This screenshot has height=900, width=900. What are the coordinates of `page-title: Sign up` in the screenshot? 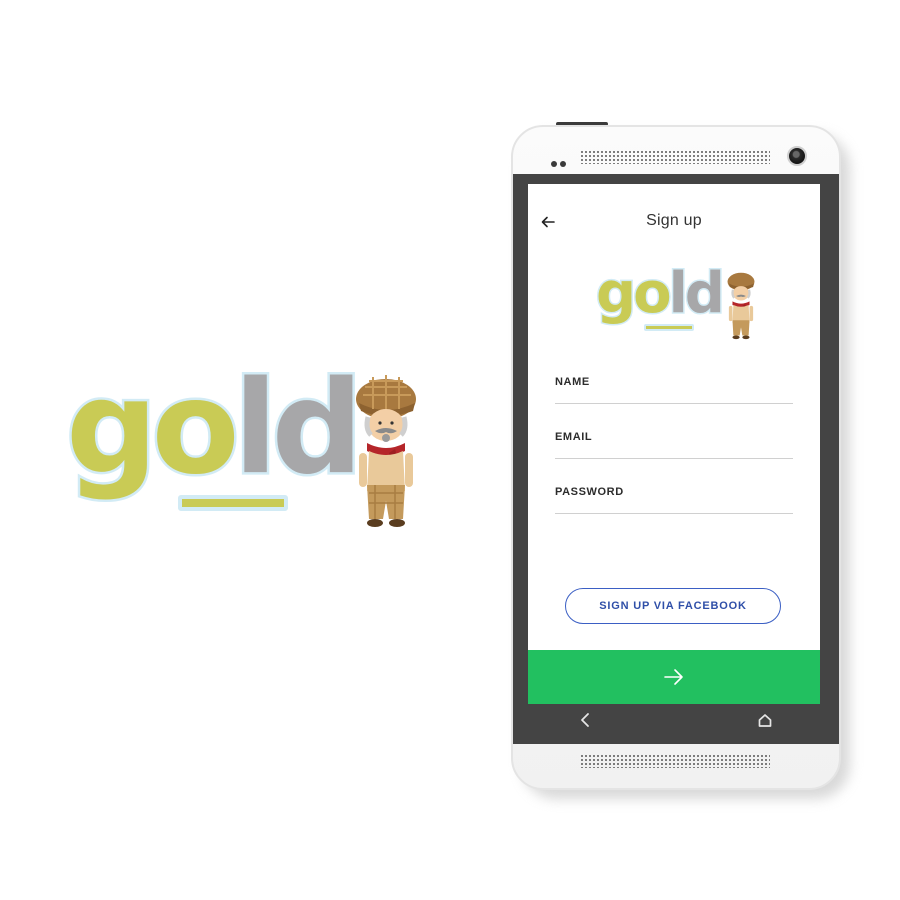 It's located at (674, 220).